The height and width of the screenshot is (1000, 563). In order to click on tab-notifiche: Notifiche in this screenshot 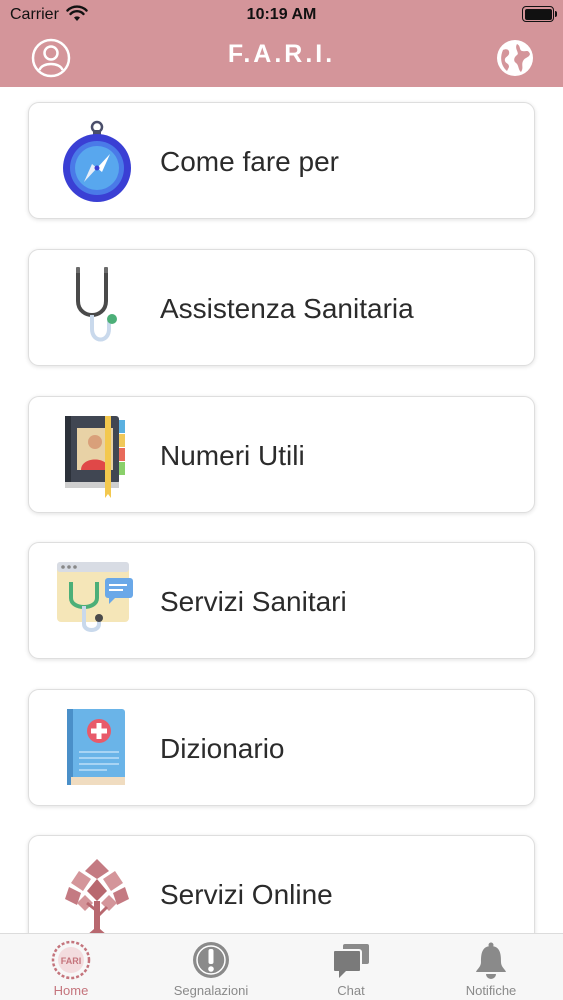, I will do `click(491, 967)`.